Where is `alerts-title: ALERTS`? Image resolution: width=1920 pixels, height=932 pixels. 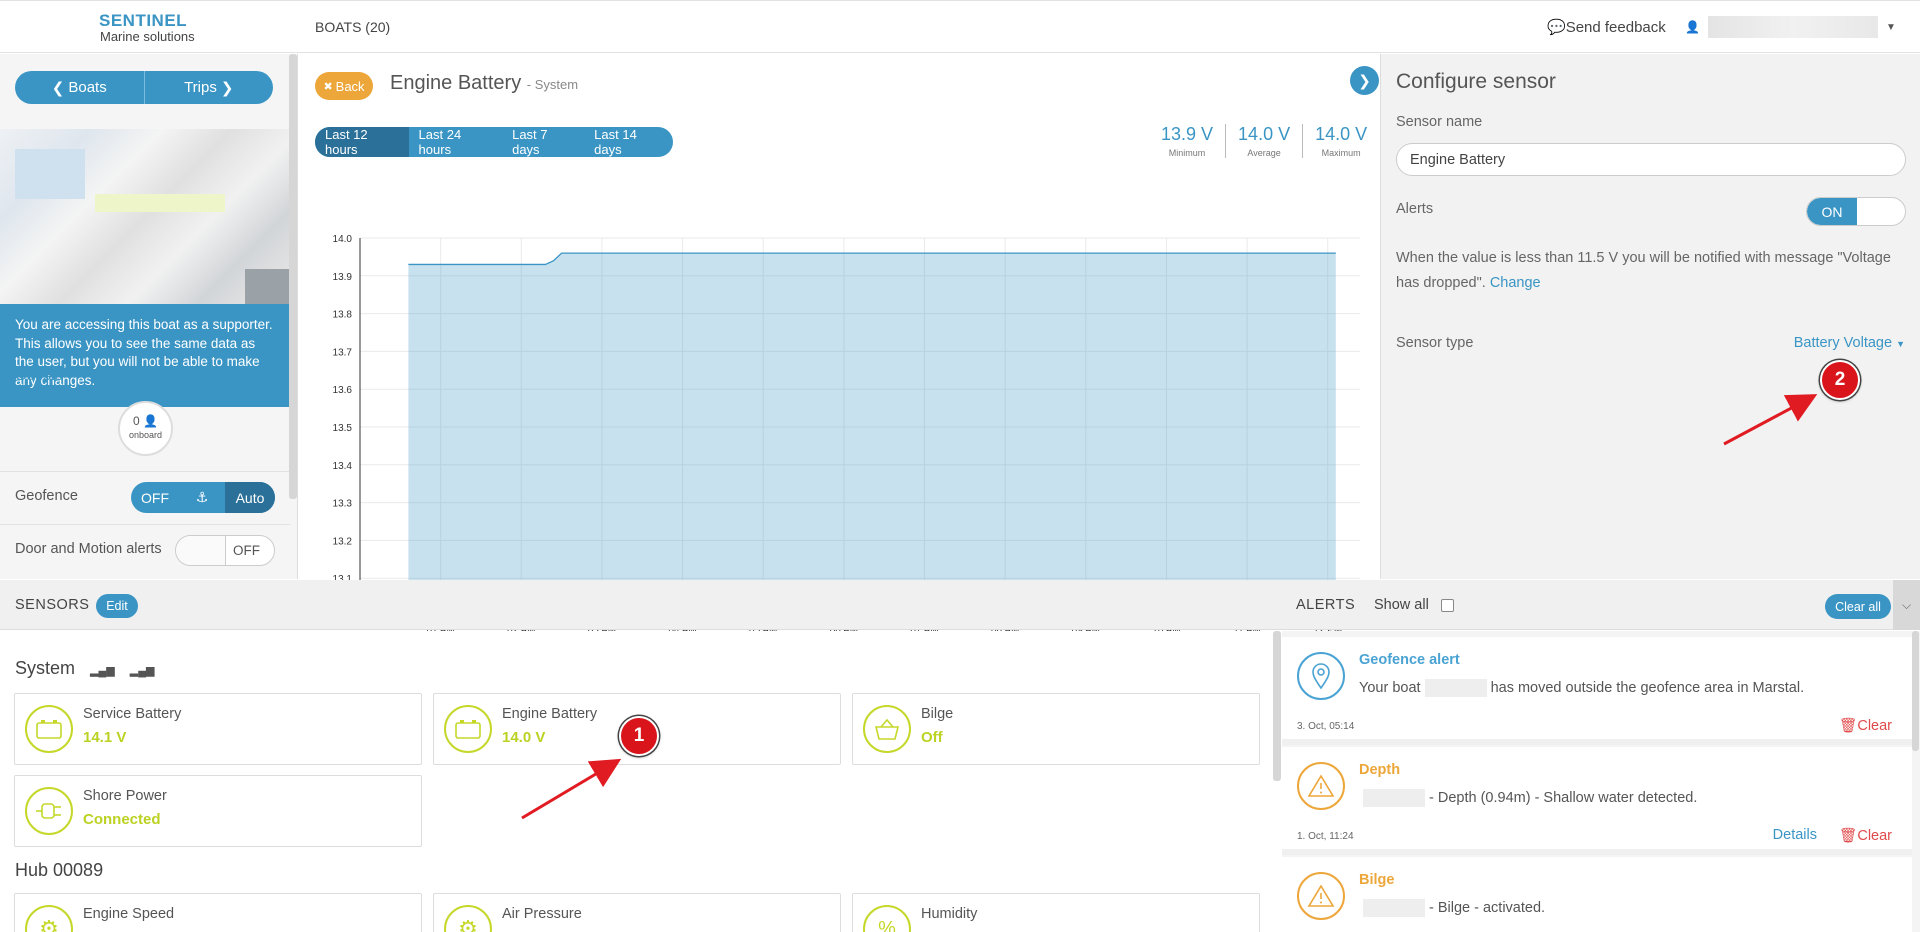 alerts-title: ALERTS is located at coordinates (1326, 605).